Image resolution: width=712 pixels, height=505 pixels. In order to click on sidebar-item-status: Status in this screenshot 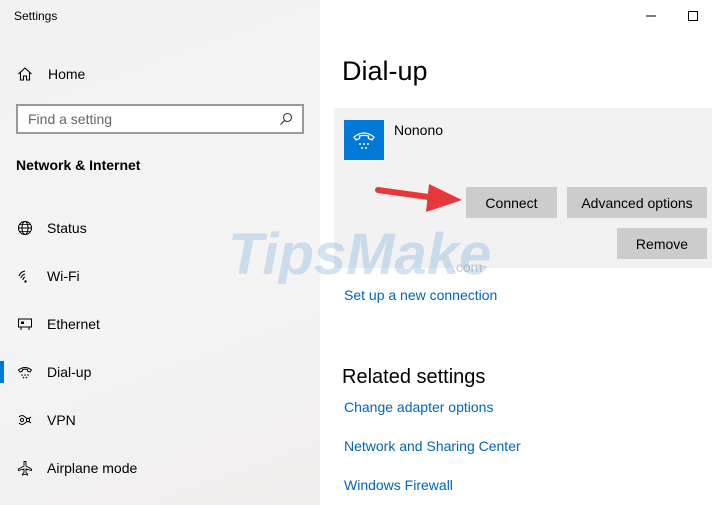, I will do `click(160, 228)`.